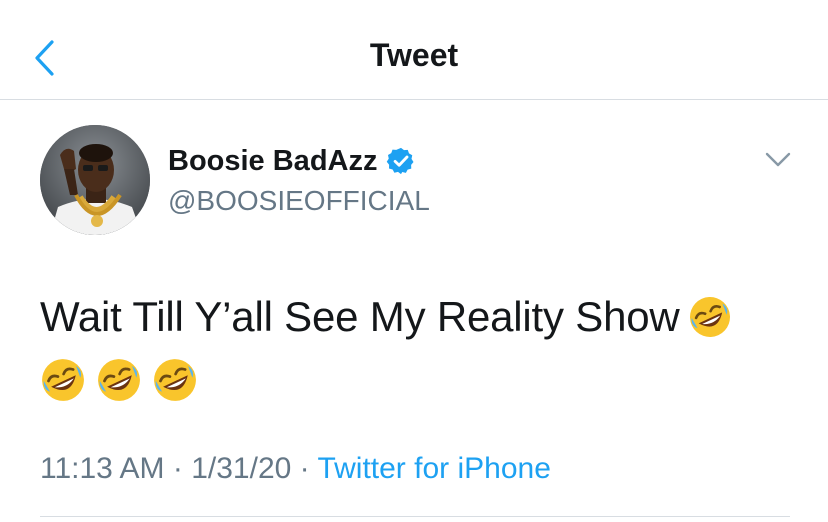  I want to click on verified-badge-icon, so click(401, 161).